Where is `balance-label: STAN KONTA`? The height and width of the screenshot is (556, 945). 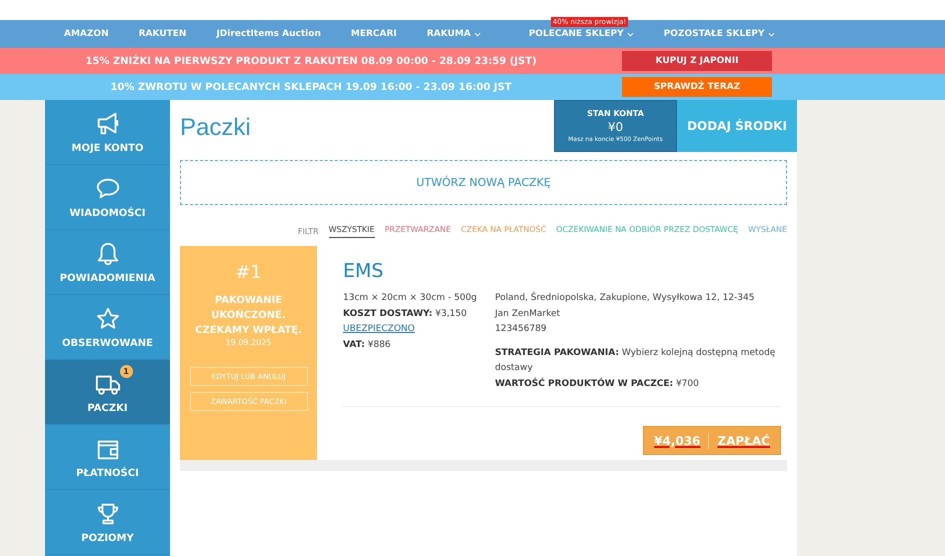 balance-label: STAN KONTA is located at coordinates (615, 113).